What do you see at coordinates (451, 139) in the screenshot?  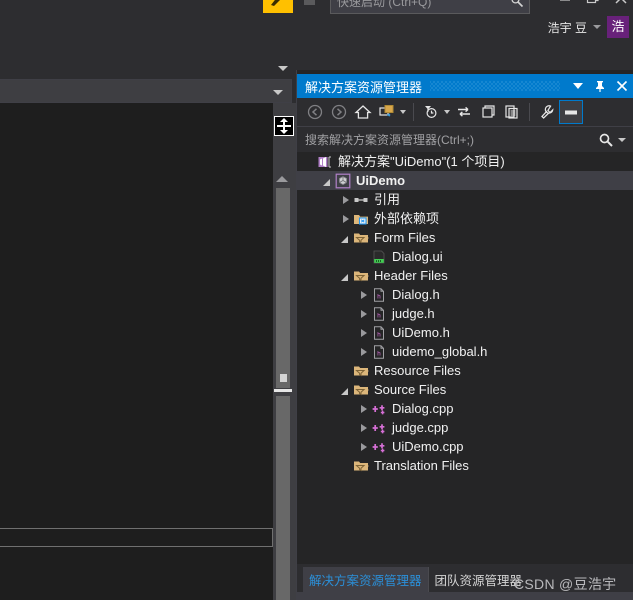 I see `search-input: 搜索解决方案资源管理器(Ctrl+;)` at bounding box center [451, 139].